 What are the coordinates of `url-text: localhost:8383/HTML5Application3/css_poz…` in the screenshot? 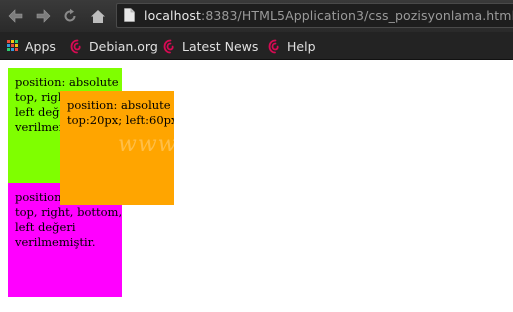 It's located at (328, 15).